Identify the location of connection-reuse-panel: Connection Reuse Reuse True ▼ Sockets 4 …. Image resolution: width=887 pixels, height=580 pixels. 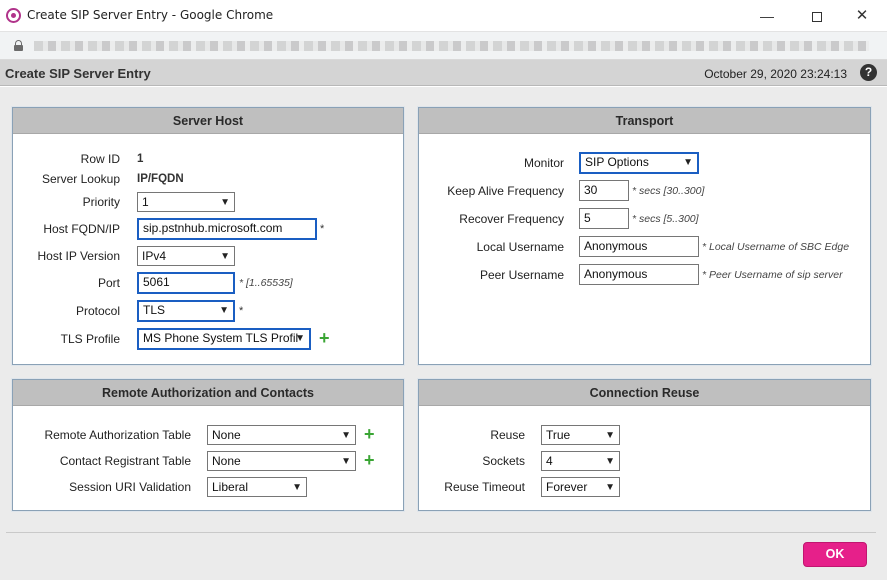
(644, 445).